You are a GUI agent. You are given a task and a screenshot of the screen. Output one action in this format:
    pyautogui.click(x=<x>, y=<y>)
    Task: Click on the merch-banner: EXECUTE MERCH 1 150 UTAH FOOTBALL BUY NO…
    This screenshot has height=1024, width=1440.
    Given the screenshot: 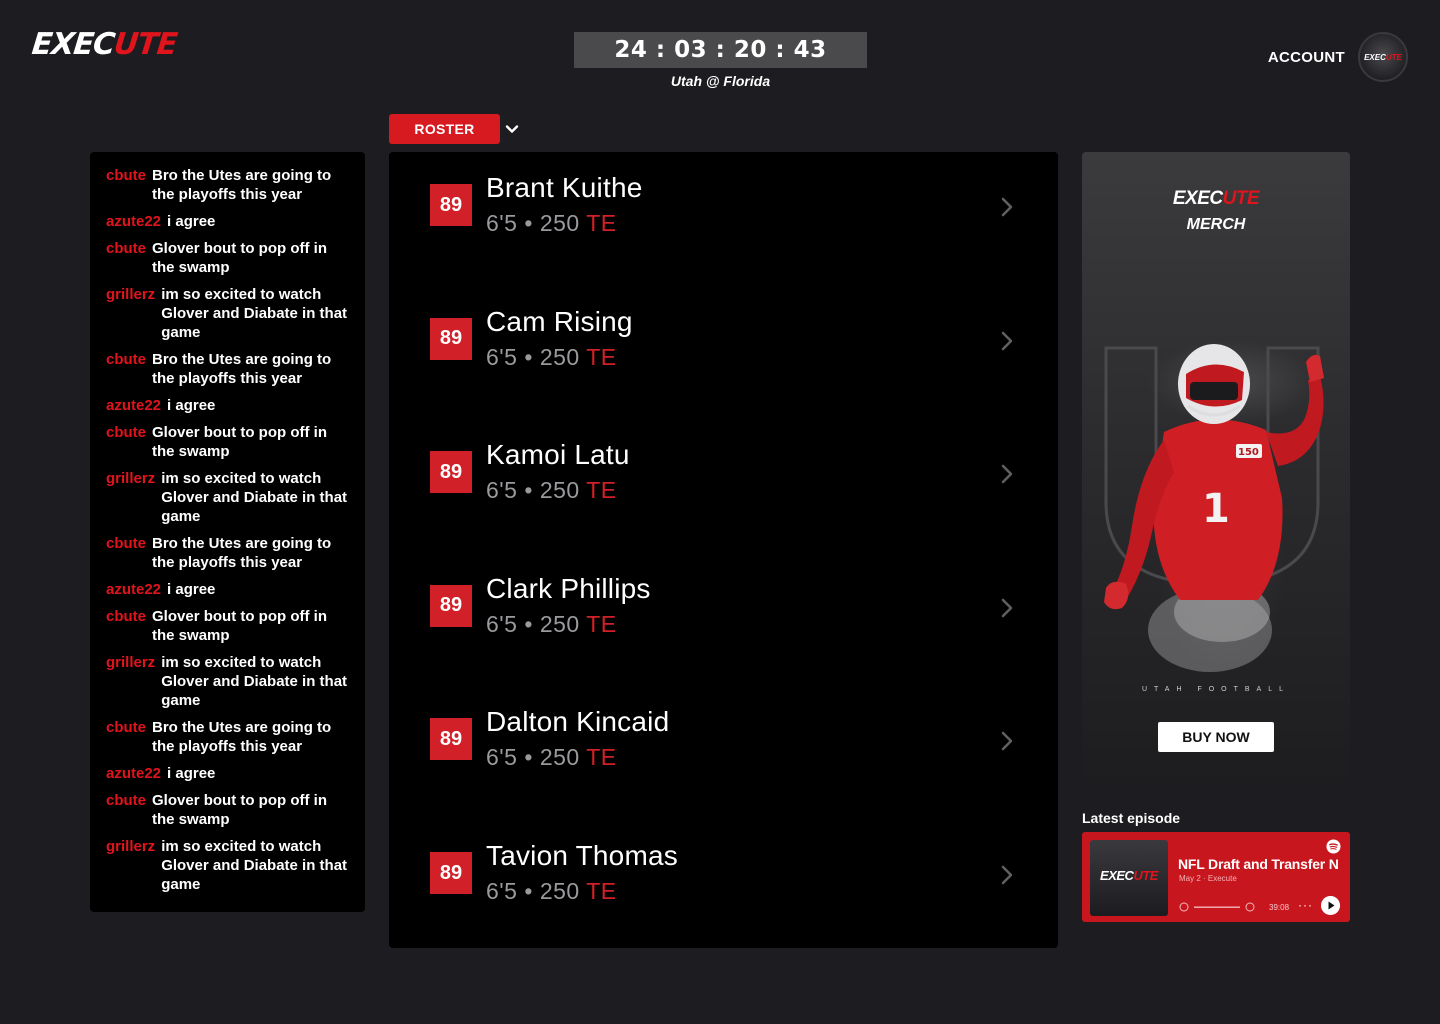 What is the action you would take?
    pyautogui.click(x=1216, y=469)
    